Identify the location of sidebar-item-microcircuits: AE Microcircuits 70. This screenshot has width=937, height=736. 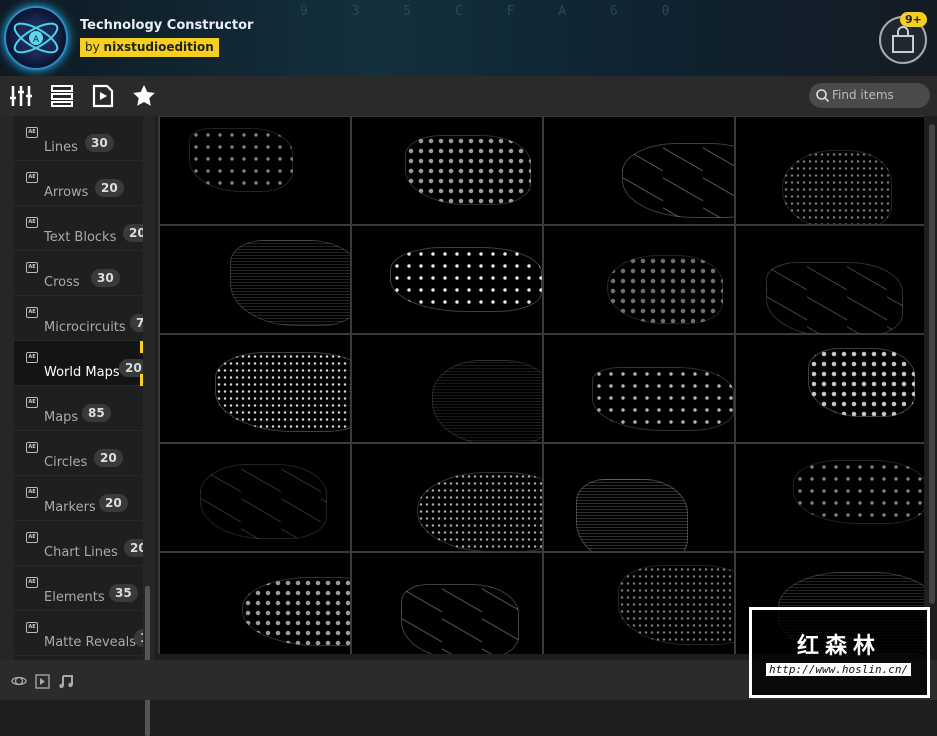
(78, 318).